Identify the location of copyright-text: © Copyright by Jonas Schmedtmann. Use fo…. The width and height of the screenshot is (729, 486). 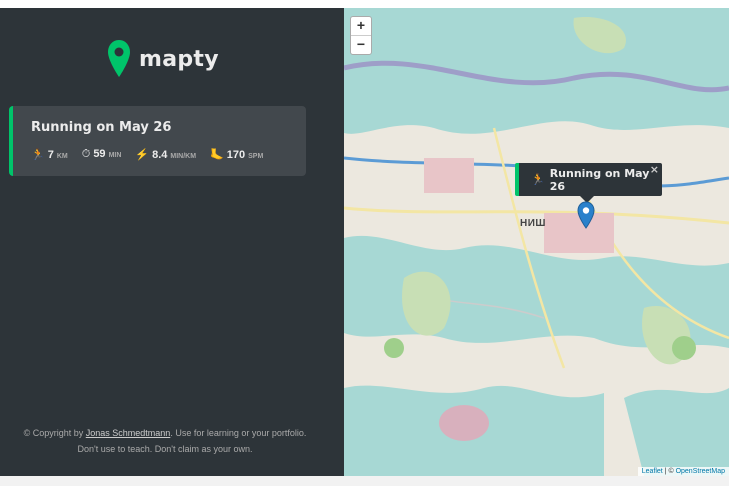
(165, 441).